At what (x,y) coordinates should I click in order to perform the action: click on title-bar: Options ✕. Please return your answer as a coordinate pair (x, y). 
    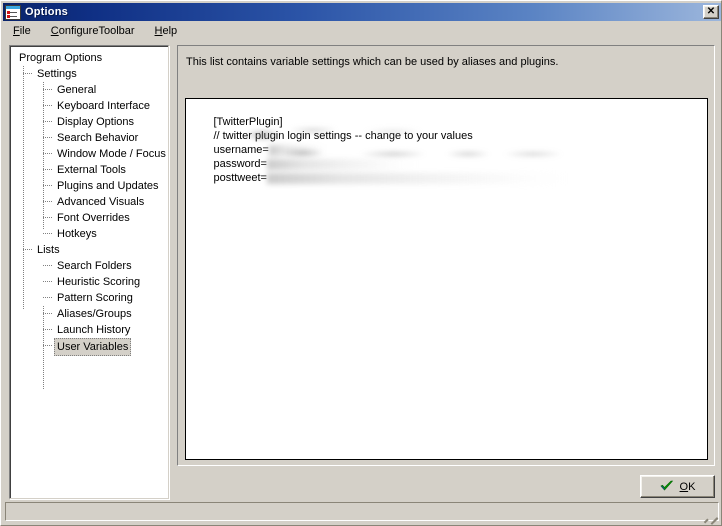
    Looking at the image, I should click on (362, 12).